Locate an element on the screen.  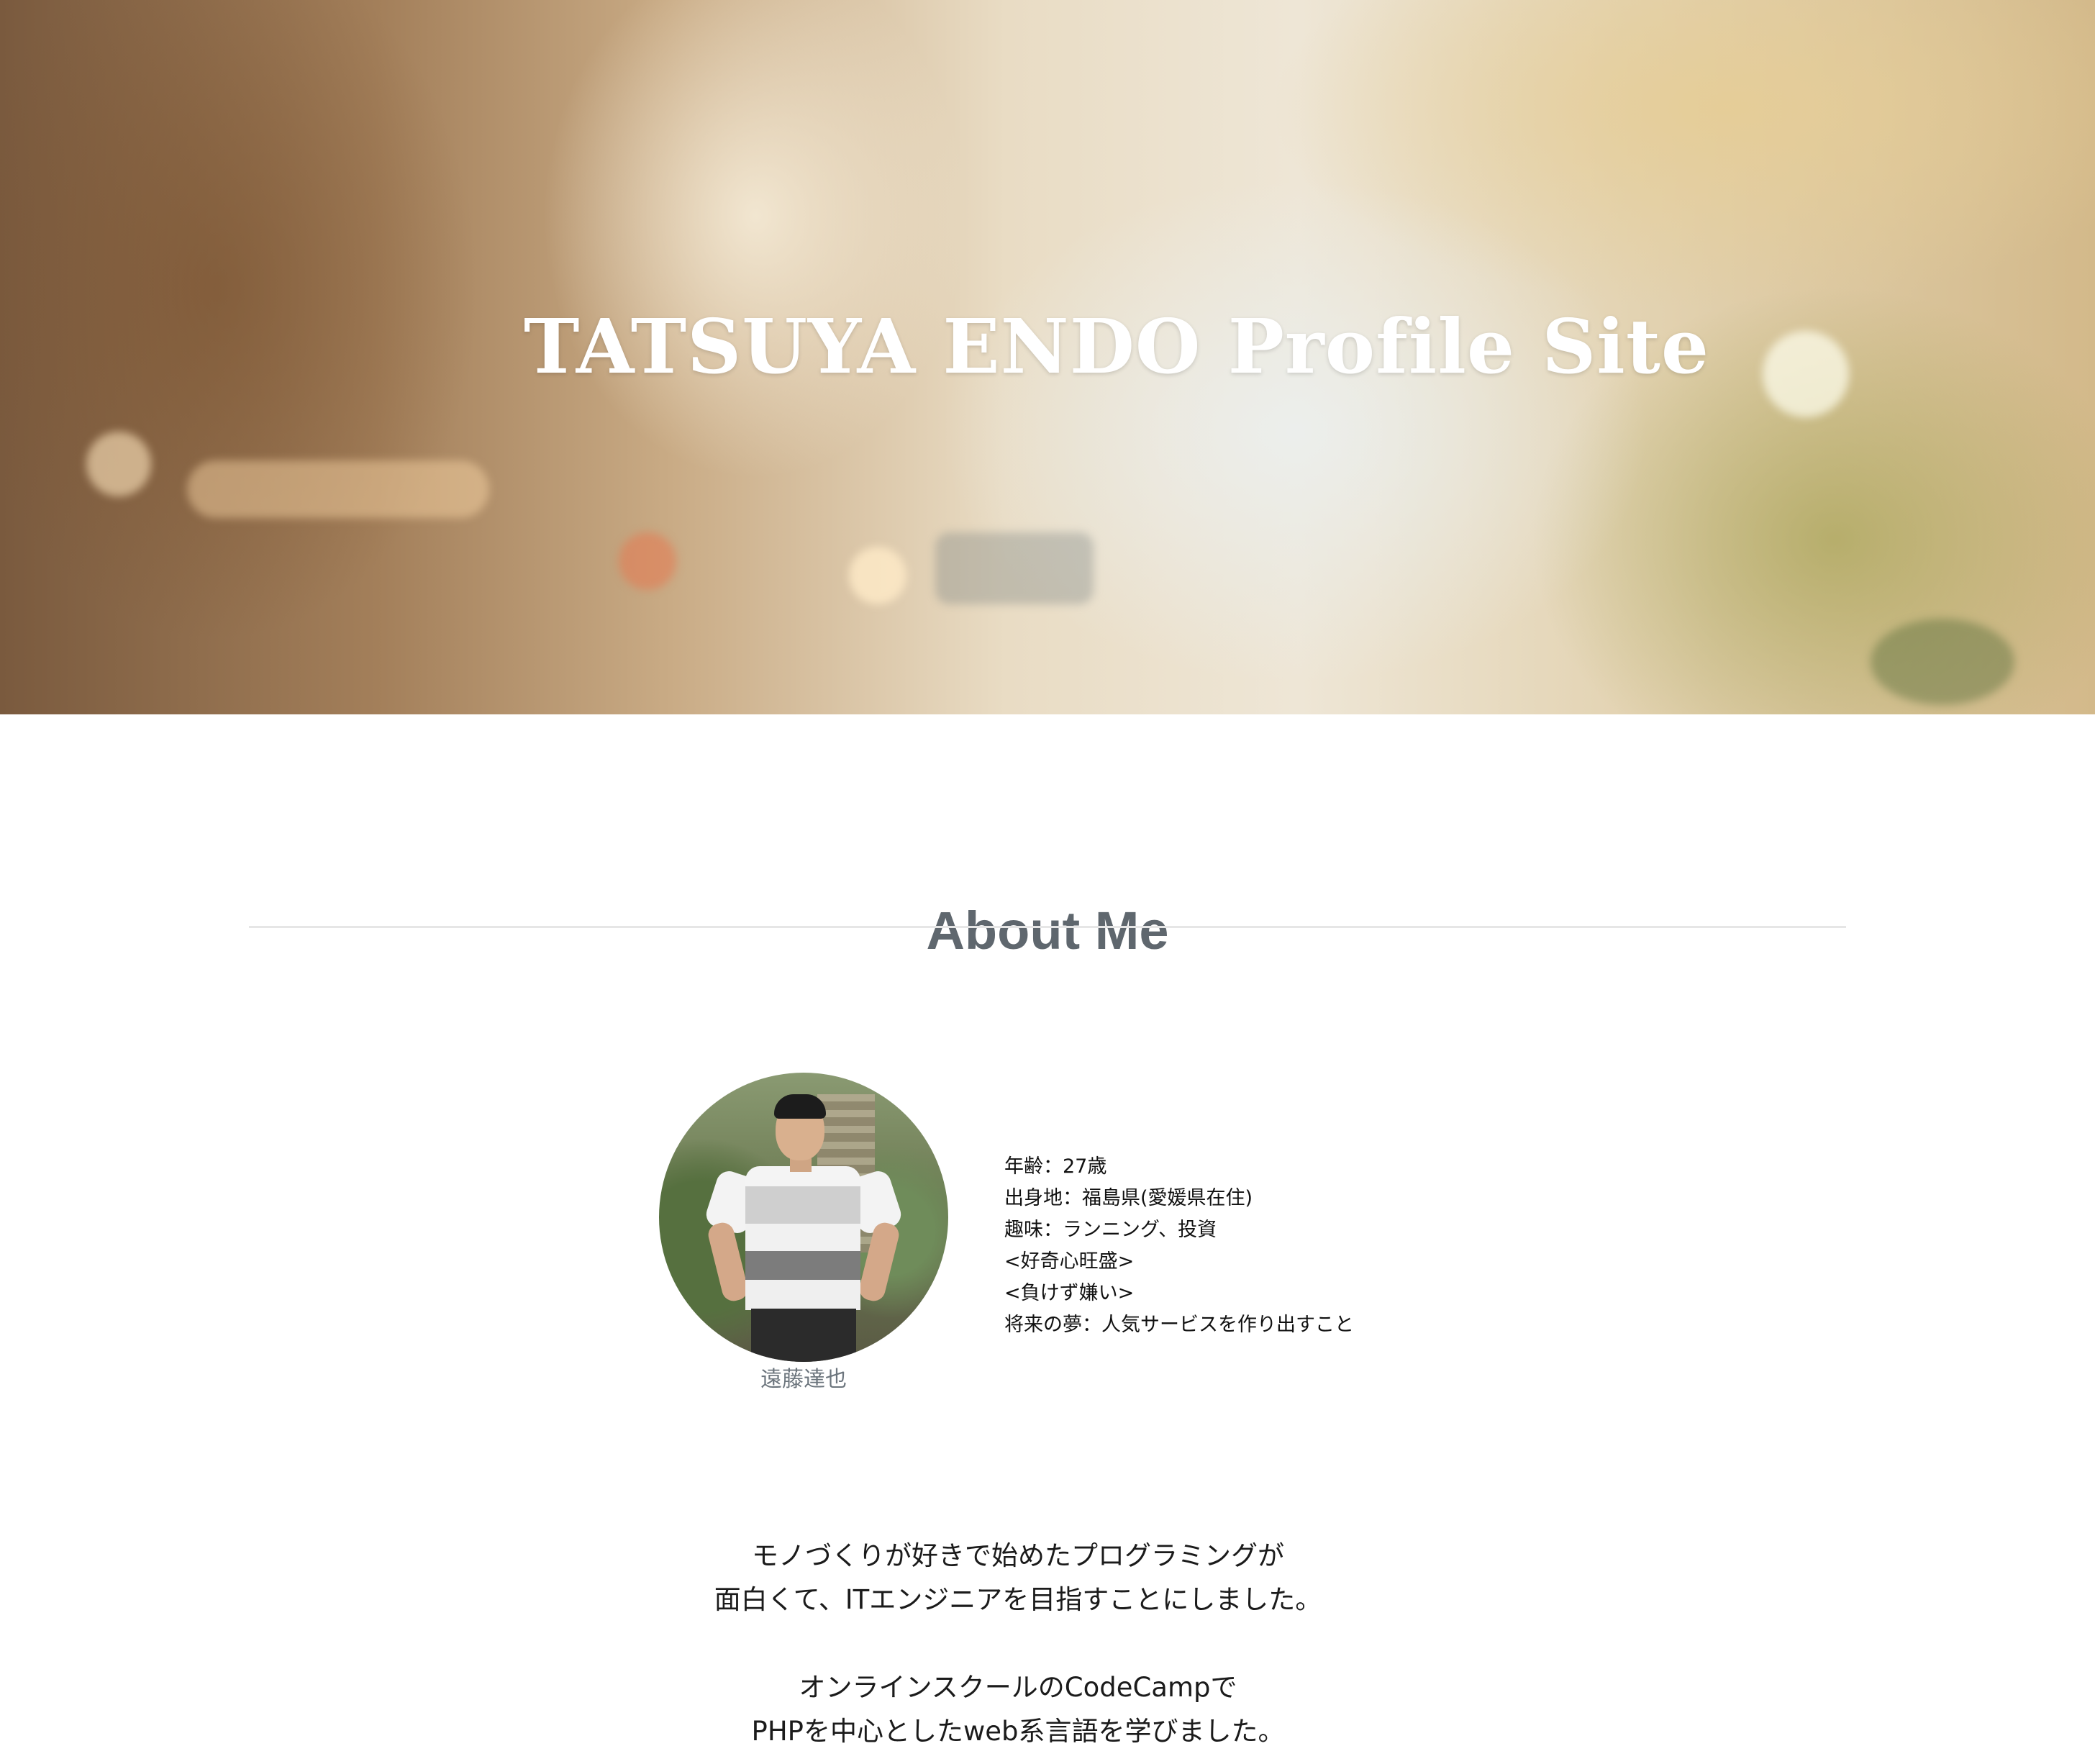
section-divider is located at coordinates (1047, 927).